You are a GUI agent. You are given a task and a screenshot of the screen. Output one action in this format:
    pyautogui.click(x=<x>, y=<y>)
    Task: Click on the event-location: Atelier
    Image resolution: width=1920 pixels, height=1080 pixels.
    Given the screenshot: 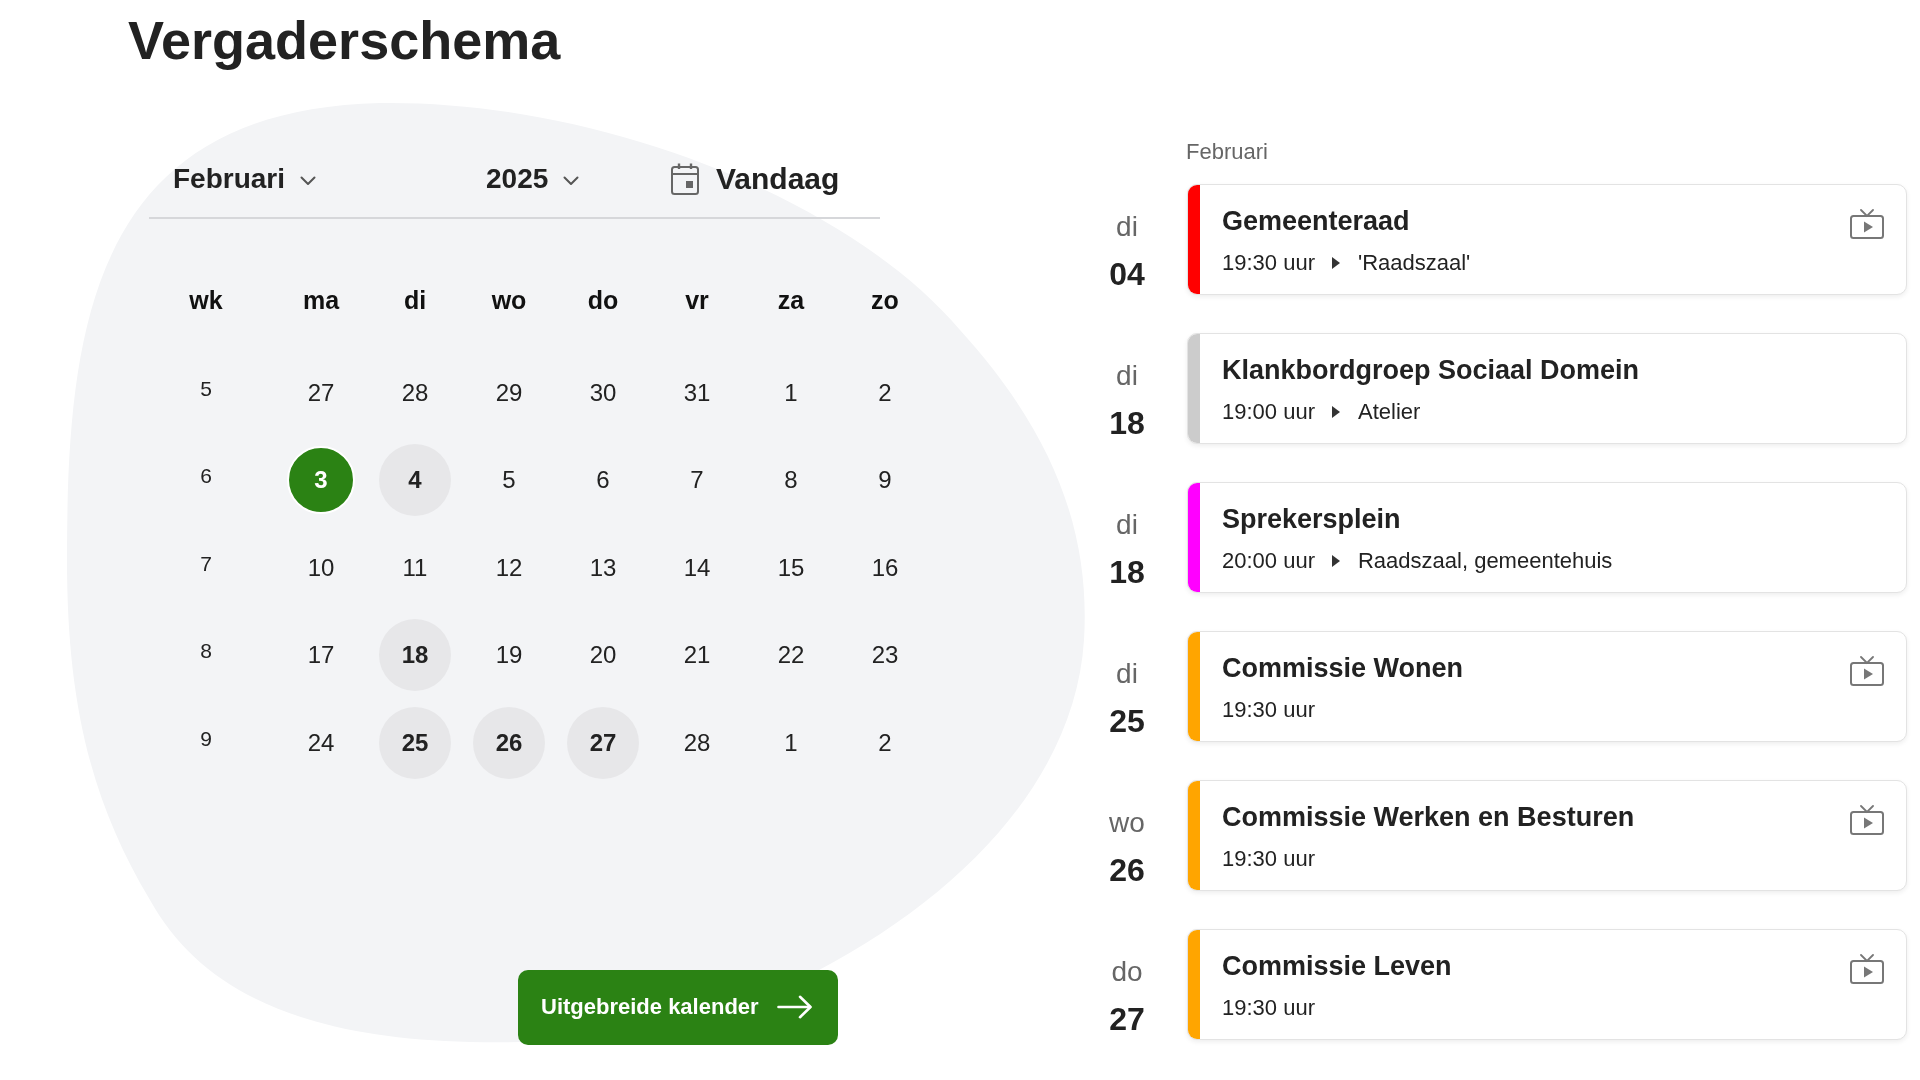 What is the action you would take?
    pyautogui.click(x=1389, y=412)
    